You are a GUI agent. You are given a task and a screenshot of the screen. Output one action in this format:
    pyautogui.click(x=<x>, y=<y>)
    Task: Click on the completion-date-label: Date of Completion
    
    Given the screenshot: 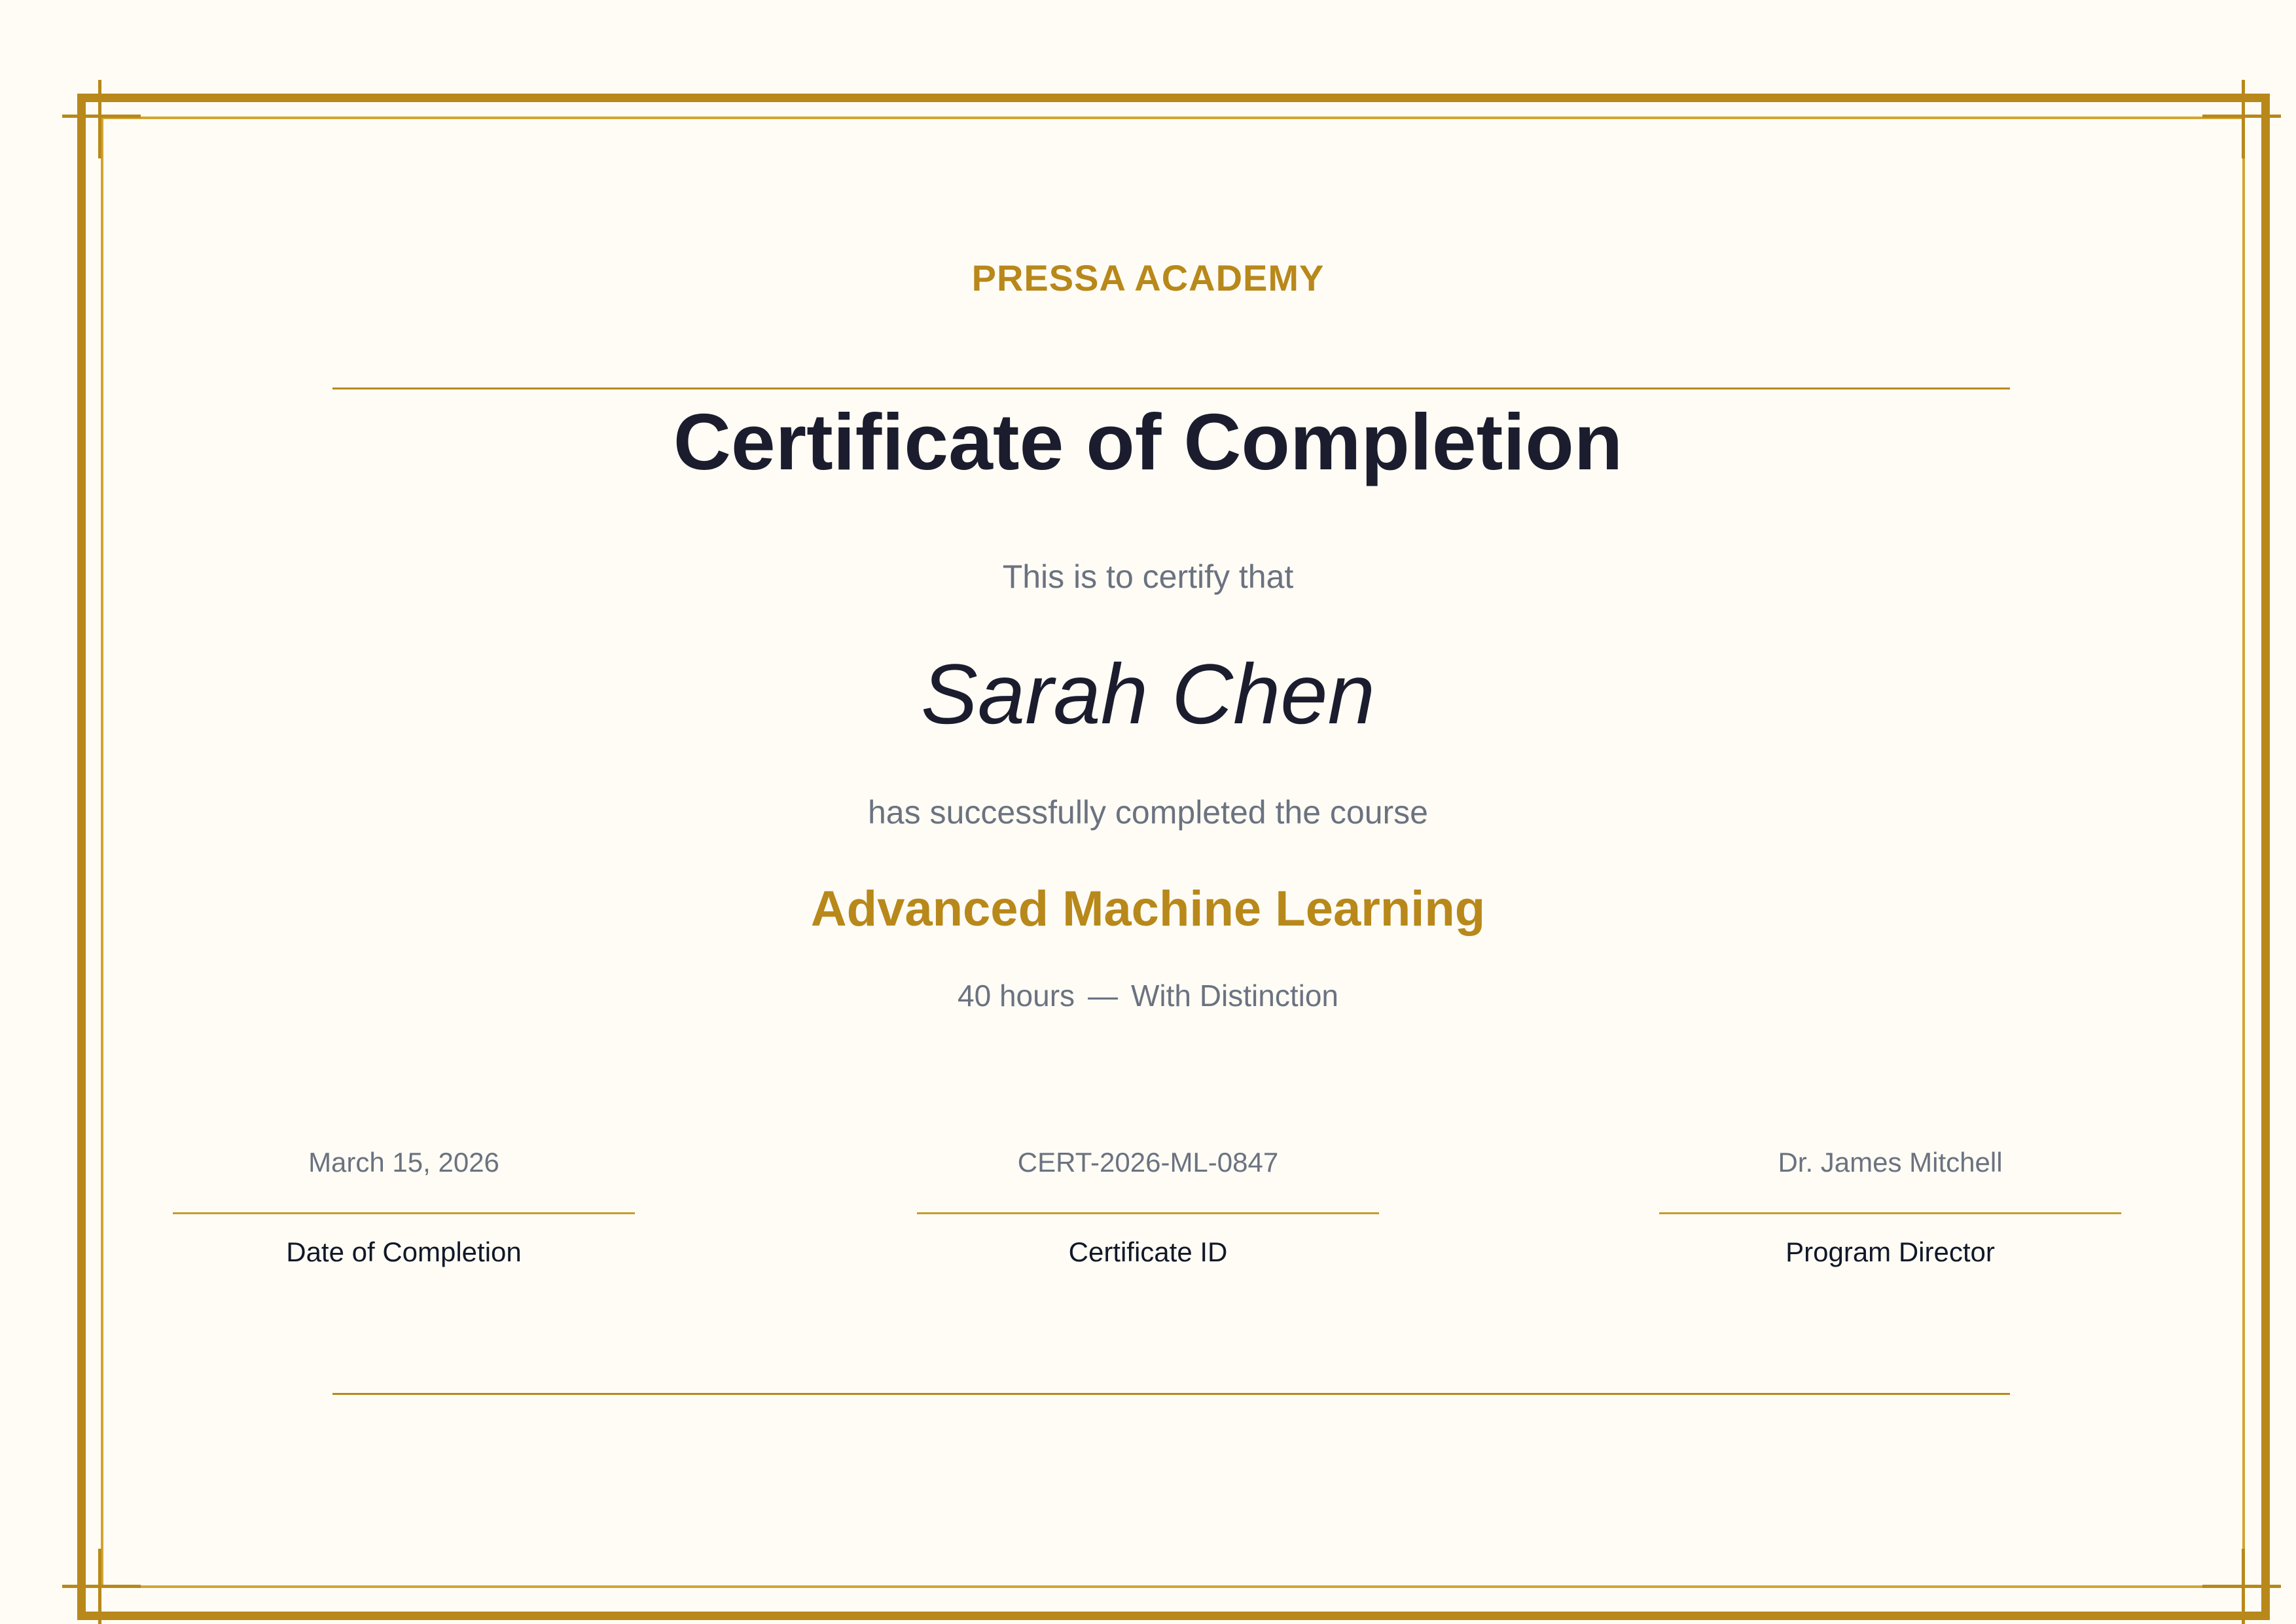 What is the action you would take?
    pyautogui.click(x=404, y=1251)
    